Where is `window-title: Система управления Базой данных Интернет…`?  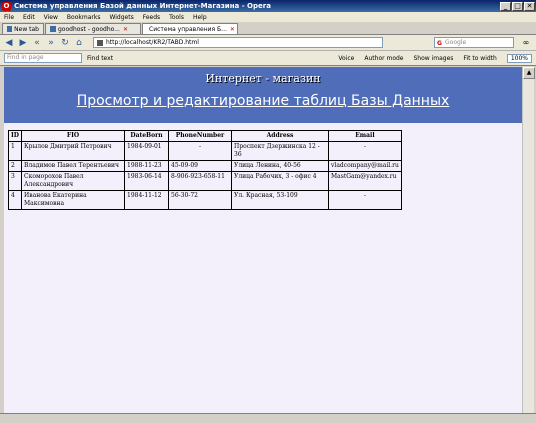 window-title: Система управления Базой данных Интернет… is located at coordinates (142, 6).